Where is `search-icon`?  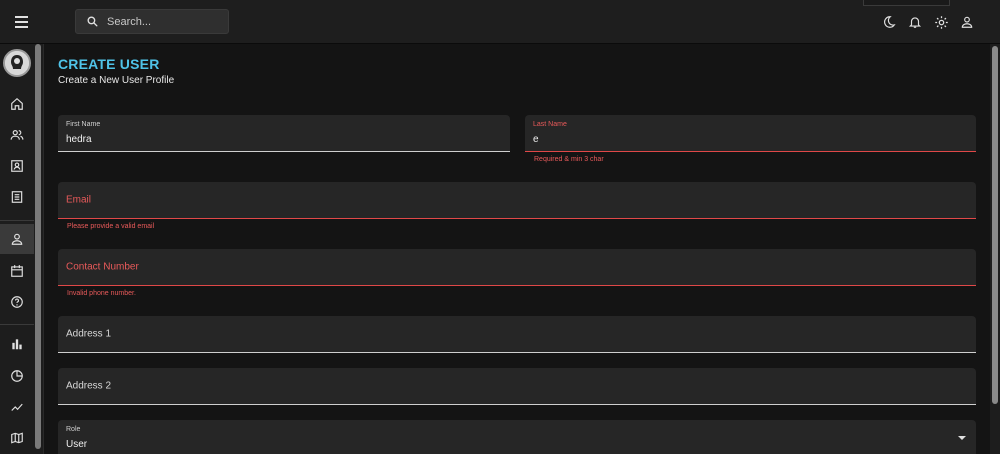 search-icon is located at coordinates (92, 21).